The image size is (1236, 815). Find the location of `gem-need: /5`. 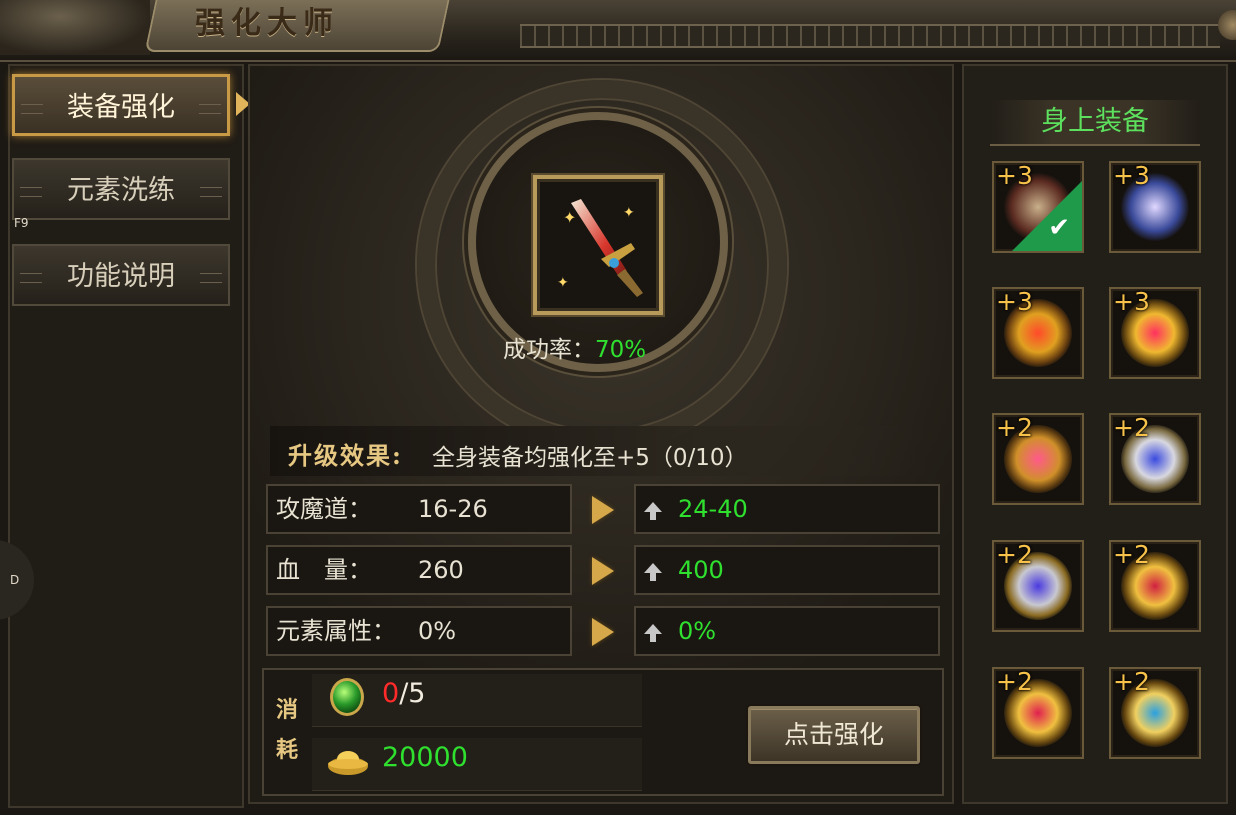

gem-need: /5 is located at coordinates (412, 693).